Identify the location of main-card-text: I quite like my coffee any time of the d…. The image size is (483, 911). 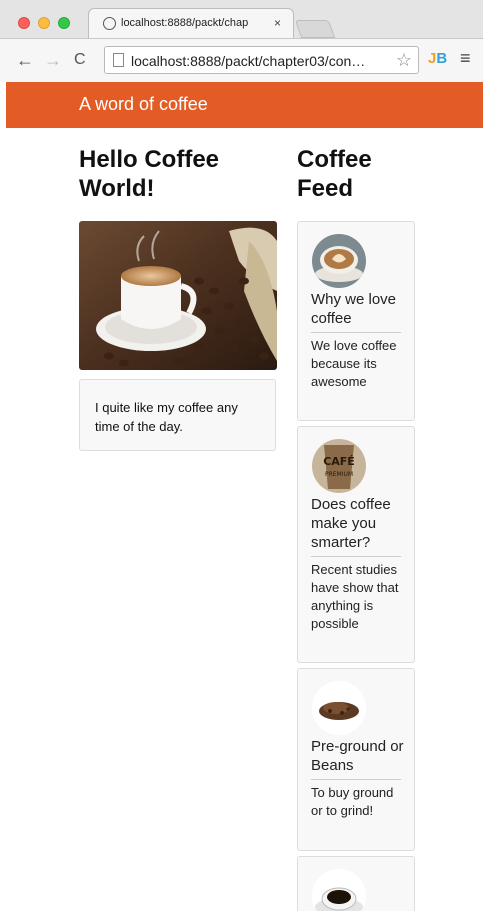
(166, 417).